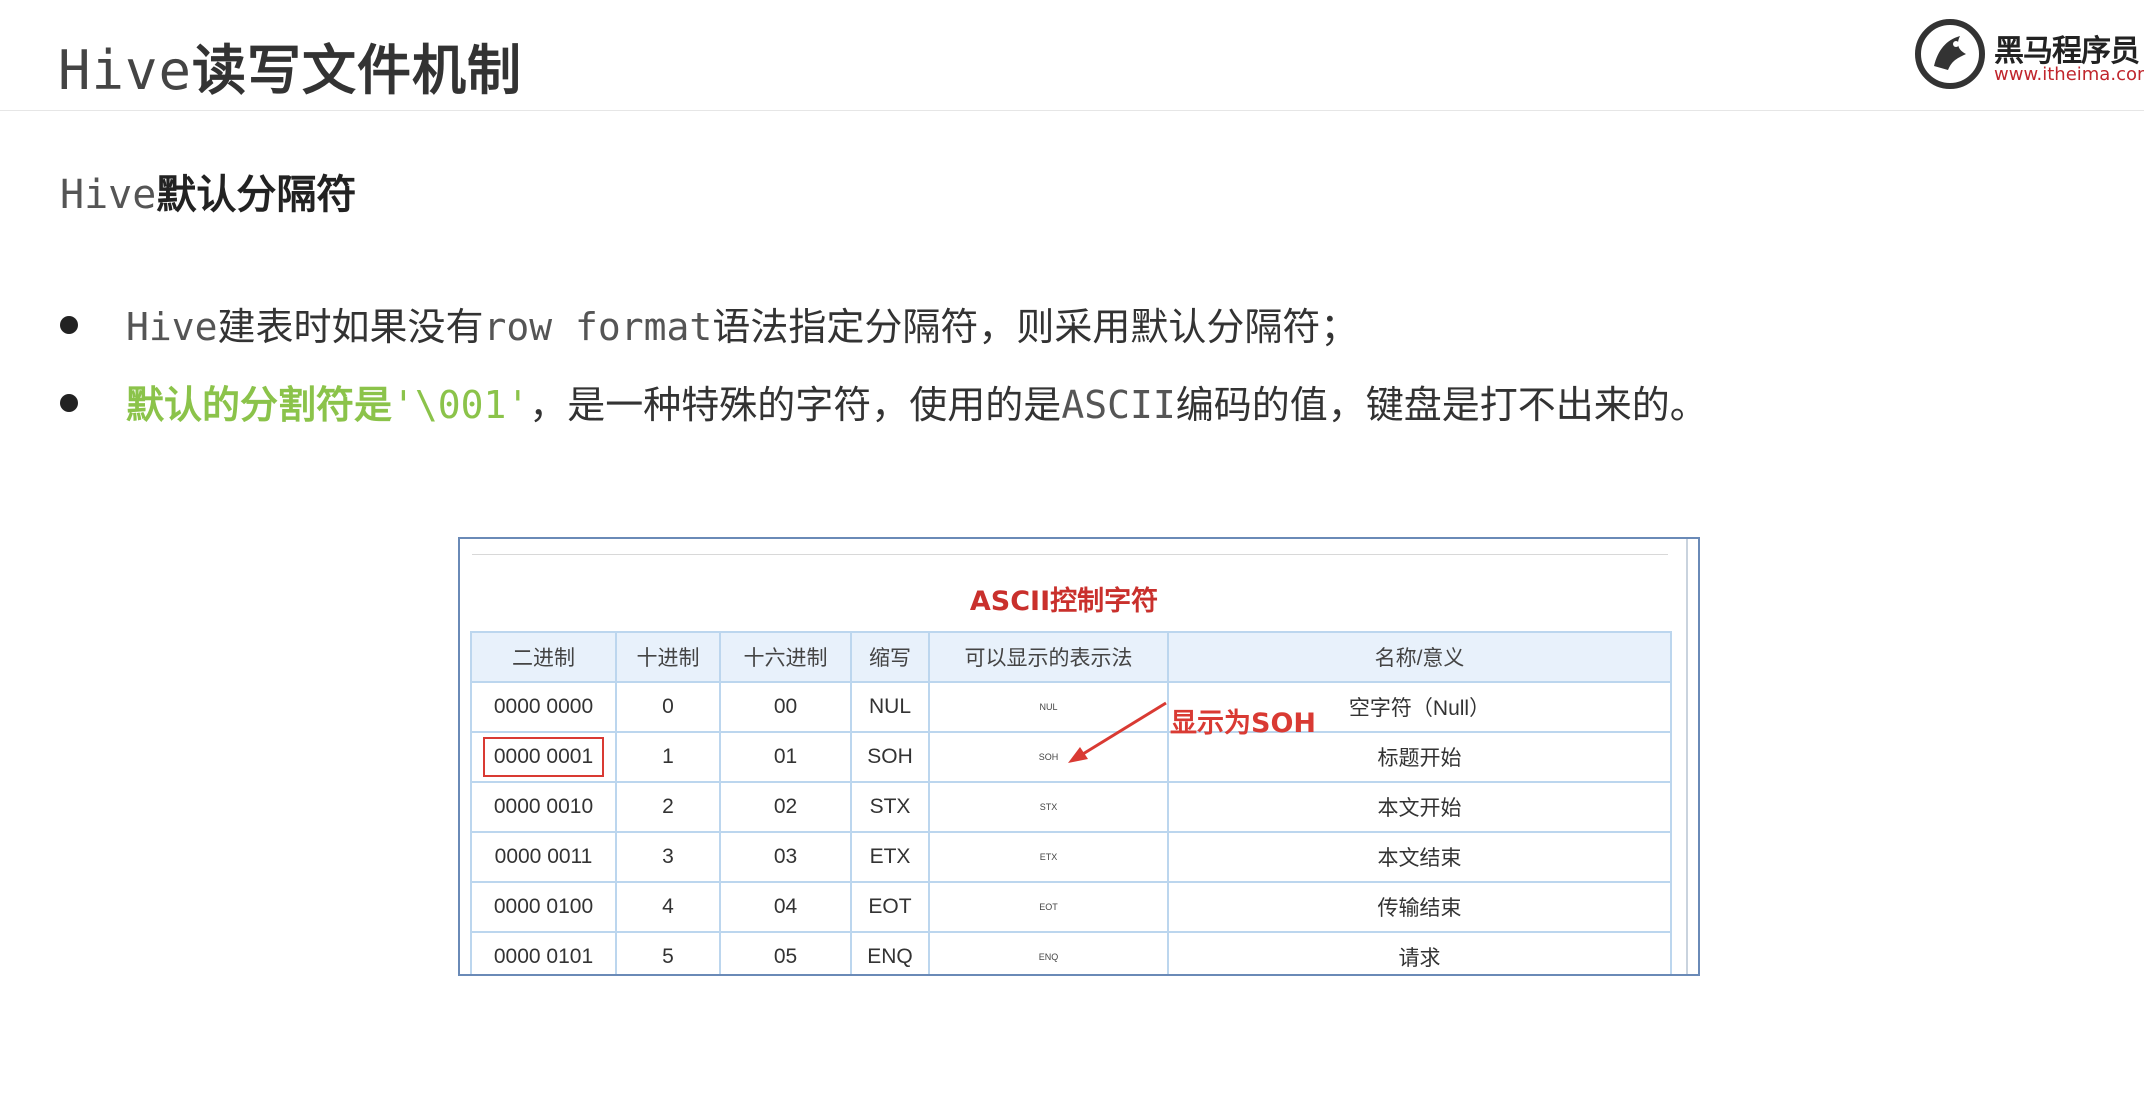  Describe the element at coordinates (2069, 74) in the screenshot. I see `logo-url: www.itheima.com` at that location.